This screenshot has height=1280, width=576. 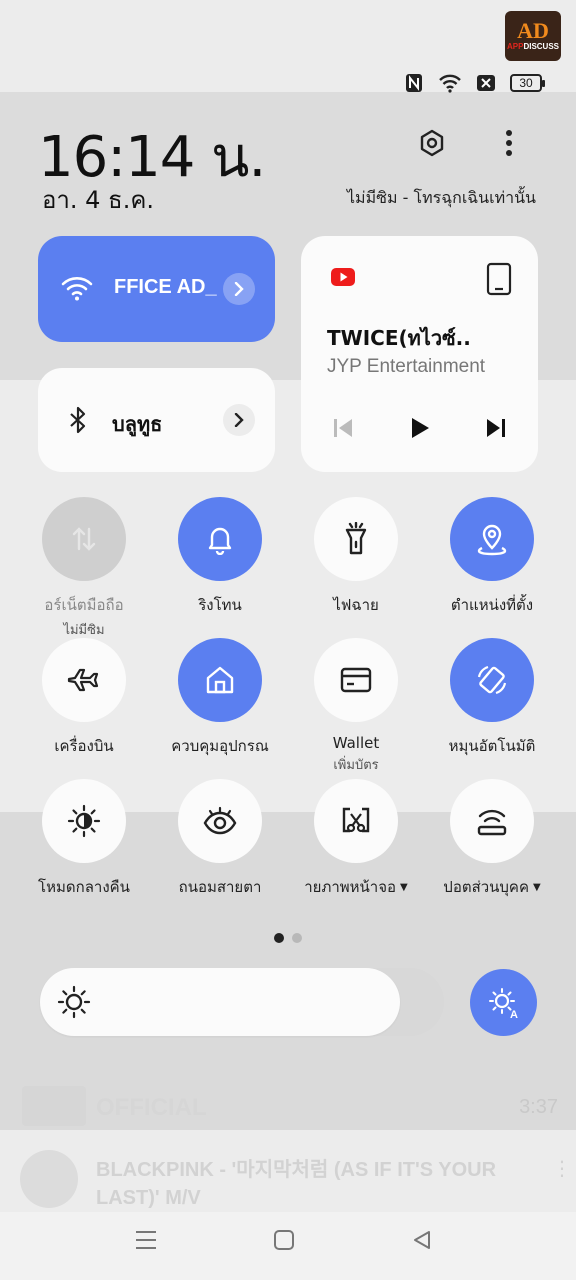 I want to click on toggle-sublabel: ไม่มีซิม, so click(x=84, y=630).